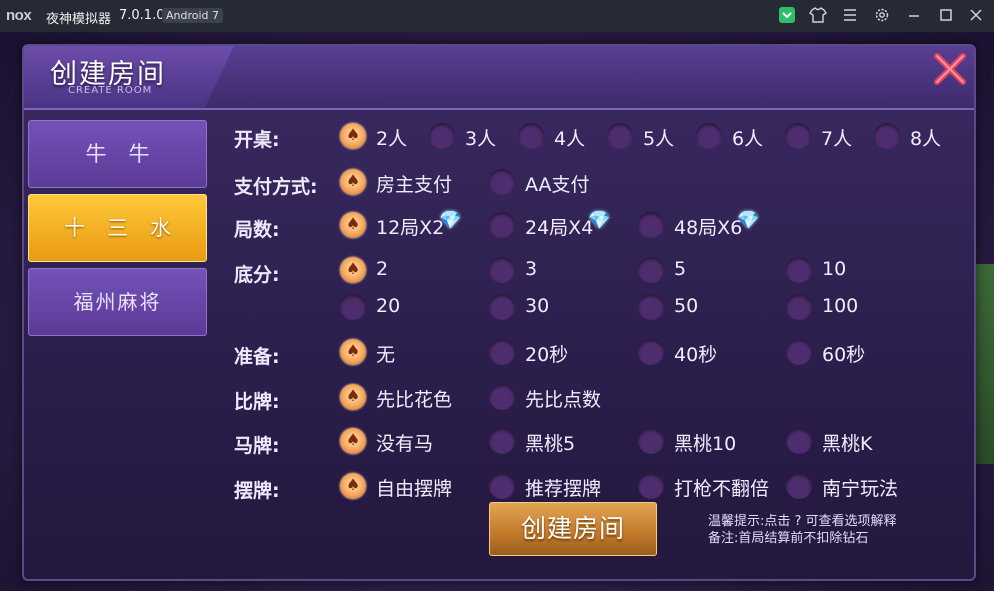 This screenshot has height=591, width=994. I want to click on remark-text: 备注:首局结算前不扣除钻石, so click(788, 538).